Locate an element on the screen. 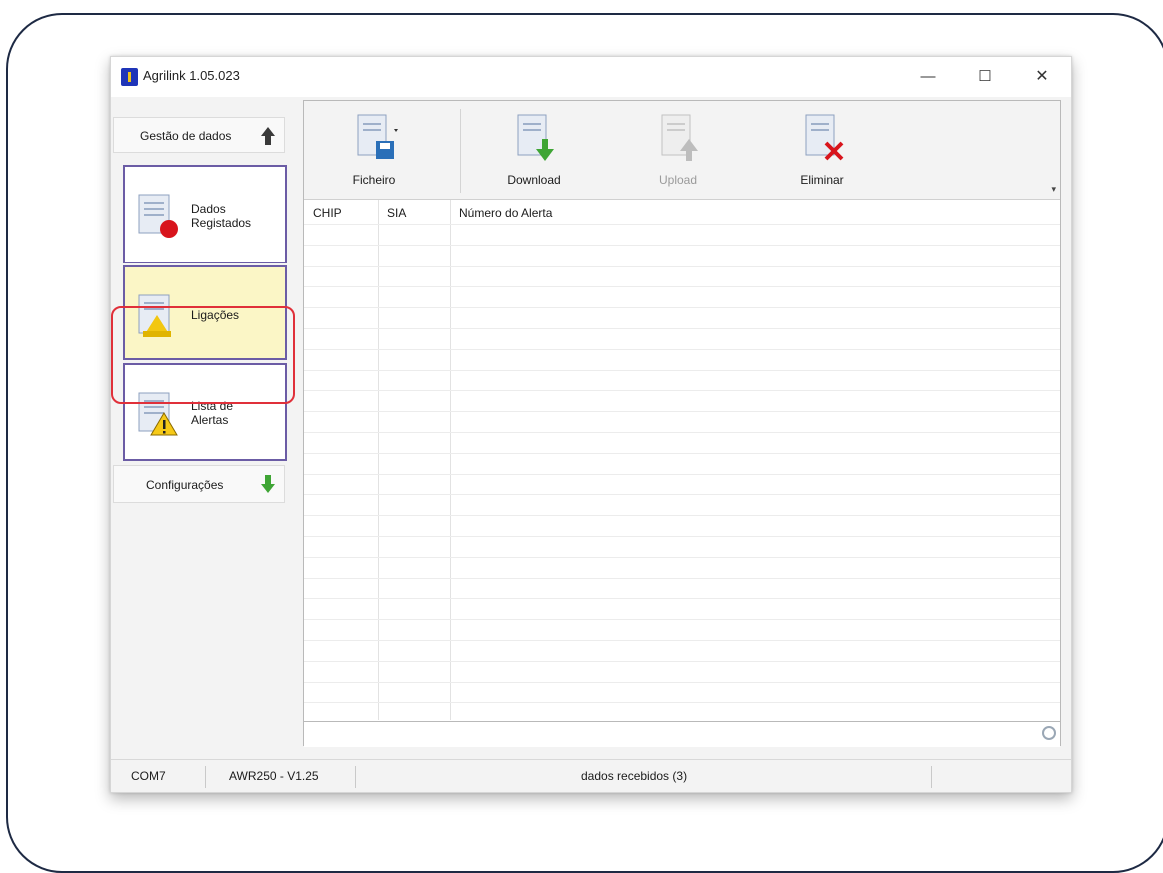 This screenshot has width=1163, height=873. upload-button: Upload is located at coordinates (678, 153).